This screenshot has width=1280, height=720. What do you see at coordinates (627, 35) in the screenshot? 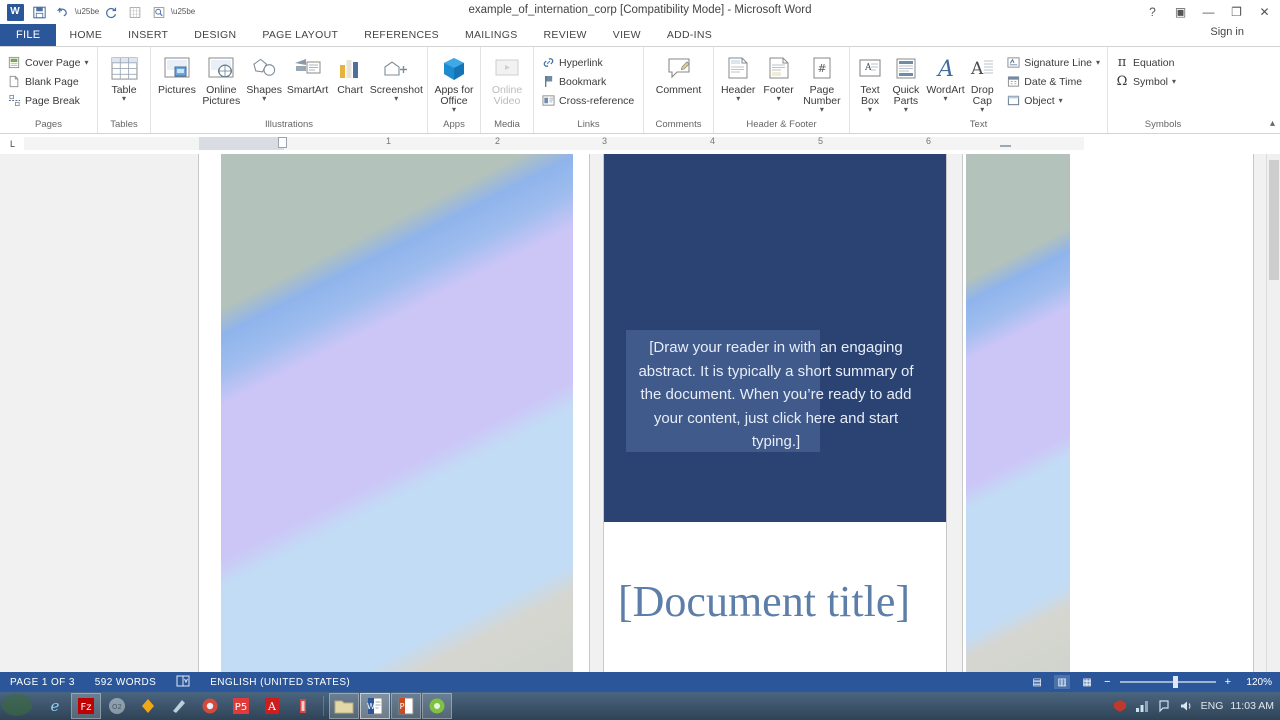
I see `tab-view: VIEW` at bounding box center [627, 35].